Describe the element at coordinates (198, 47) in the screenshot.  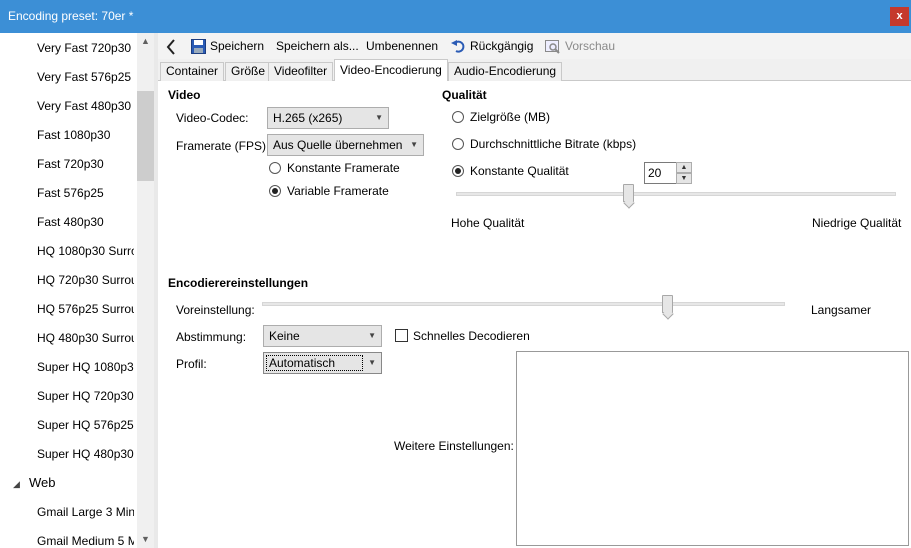
I see `floppy-disk-icon` at that location.